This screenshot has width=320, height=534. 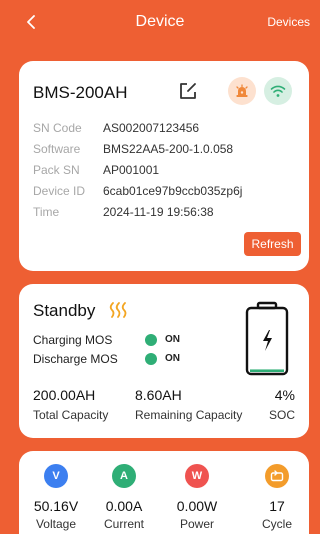 What do you see at coordinates (56, 524) in the screenshot?
I see `voltage-label: Voltage` at bounding box center [56, 524].